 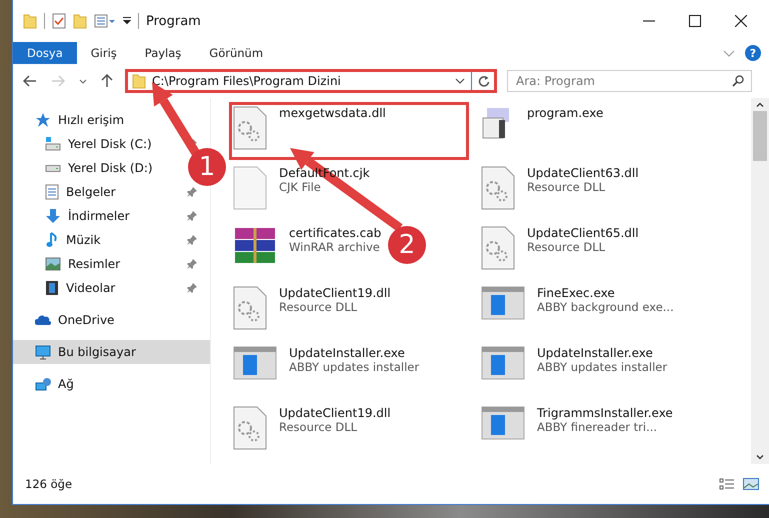 What do you see at coordinates (300, 187) in the screenshot?
I see `file-type: CJK File` at bounding box center [300, 187].